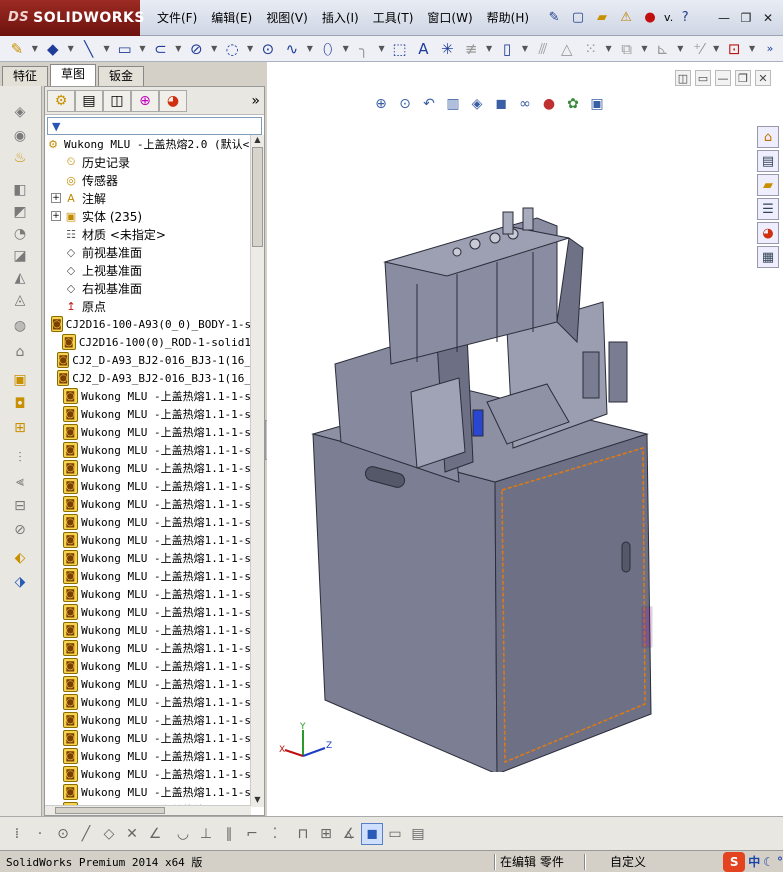  Describe the element at coordinates (418, 834) in the screenshot. I see `table-icon: ▤` at that location.